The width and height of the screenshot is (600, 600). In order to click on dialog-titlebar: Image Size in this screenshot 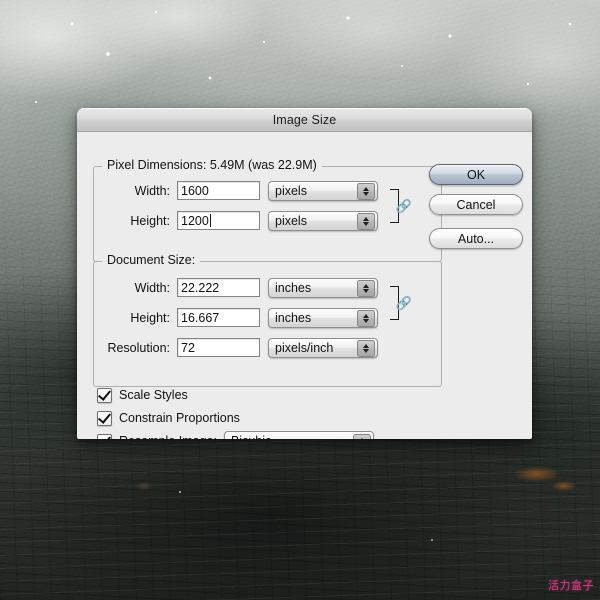, I will do `click(304, 120)`.